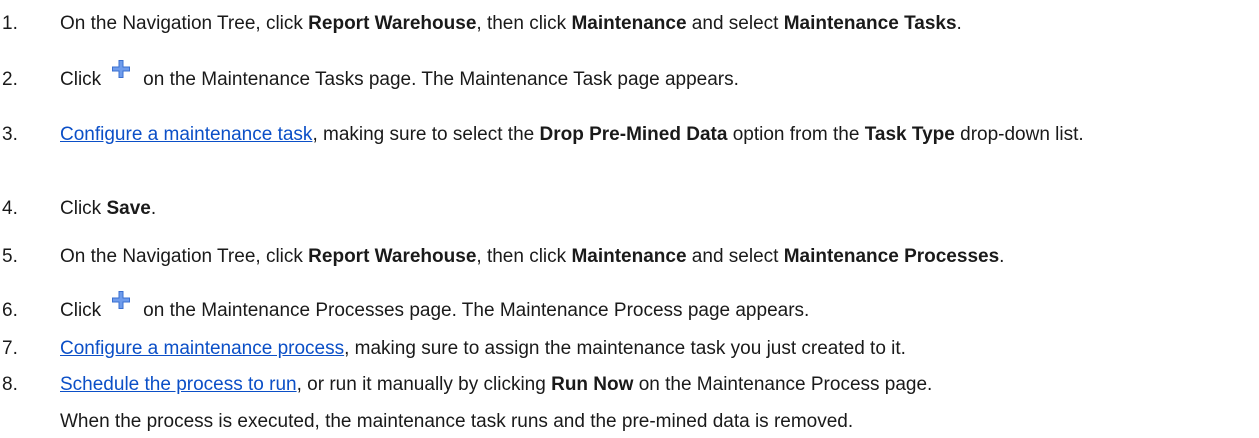 Image resolution: width=1259 pixels, height=438 pixels. What do you see at coordinates (424, 384) in the screenshot?
I see `step-text-part: , or run it manually by clicking` at bounding box center [424, 384].